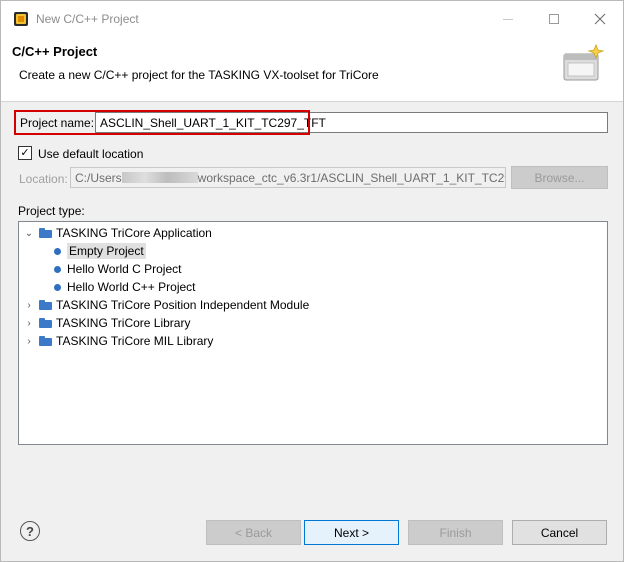 The width and height of the screenshot is (624, 562). What do you see at coordinates (134, 233) in the screenshot?
I see `tree-item-label: TASKING TriCore Application` at bounding box center [134, 233].